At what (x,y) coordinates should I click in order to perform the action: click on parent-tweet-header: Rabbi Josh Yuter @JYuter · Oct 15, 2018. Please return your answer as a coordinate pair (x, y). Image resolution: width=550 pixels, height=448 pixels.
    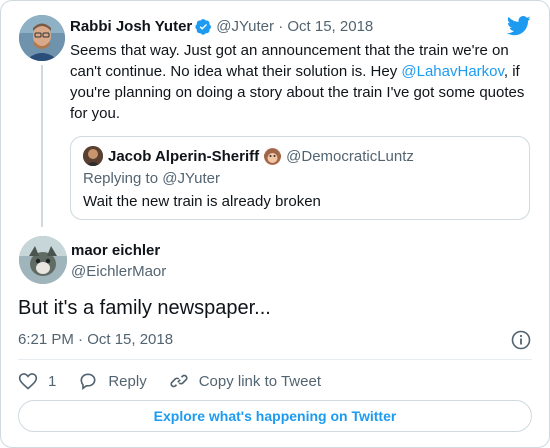
    Looking at the image, I should click on (221, 26).